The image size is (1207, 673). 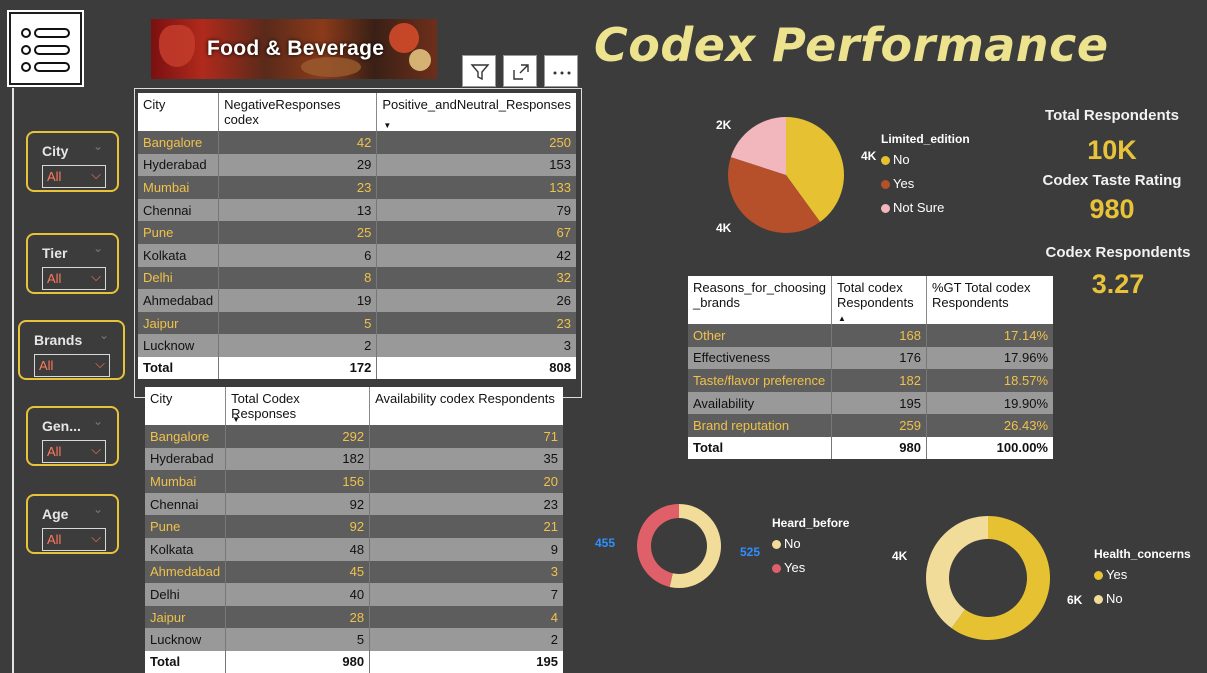 What do you see at coordinates (357, 367) in the screenshot?
I see `table-total-row: Total 172 808` at bounding box center [357, 367].